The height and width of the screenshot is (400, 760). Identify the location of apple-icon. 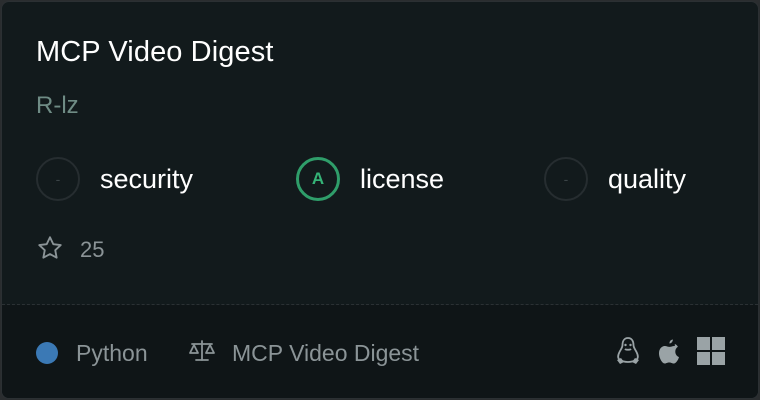
(669, 353).